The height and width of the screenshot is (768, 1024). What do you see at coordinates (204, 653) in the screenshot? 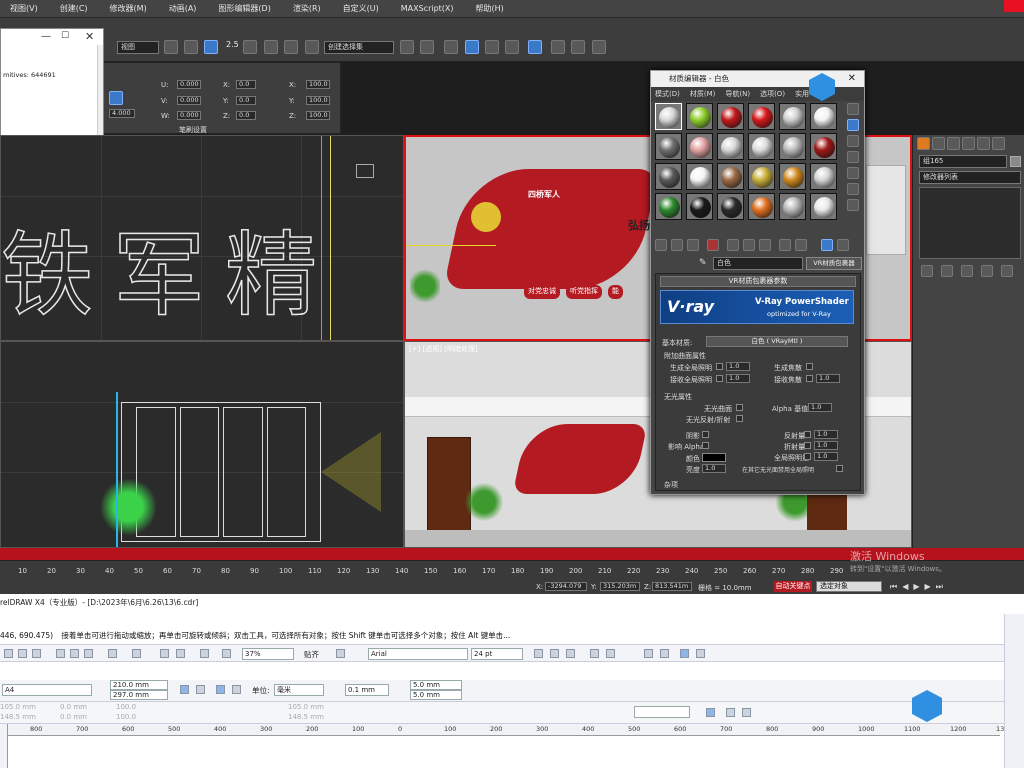
I see `app-launcher-icon` at bounding box center [204, 653].